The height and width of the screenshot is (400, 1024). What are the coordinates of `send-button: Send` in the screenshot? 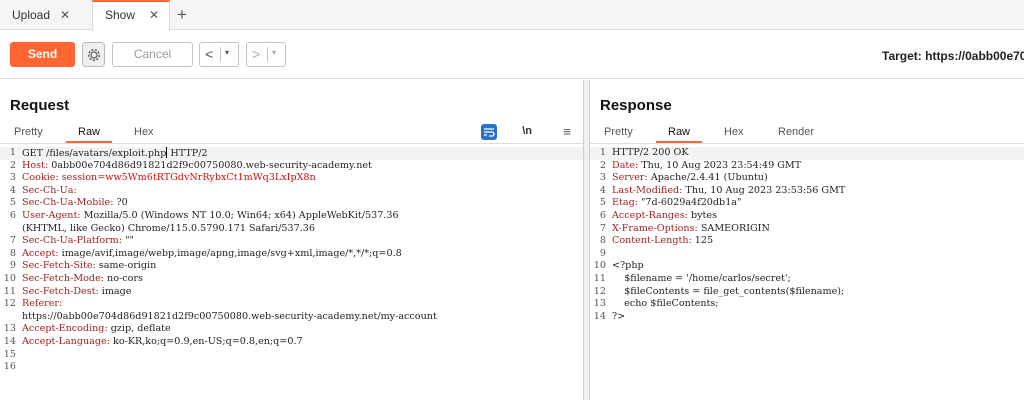 It's located at (42, 54).